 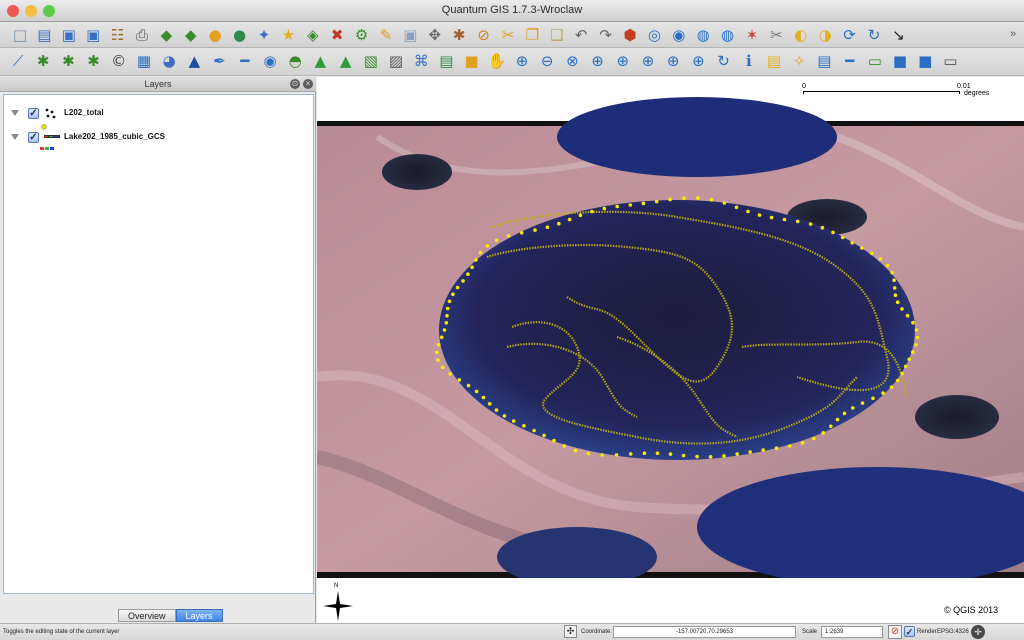 I want to click on merge-features-icon: ◐, so click(x=801, y=35).